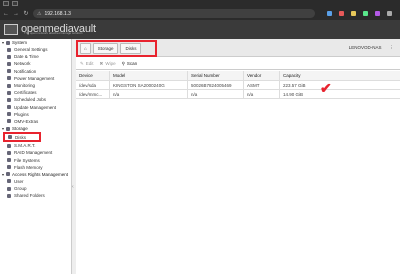 The width and height of the screenshot is (400, 274). I want to click on sidebar-item-label: Group, so click(20, 189).